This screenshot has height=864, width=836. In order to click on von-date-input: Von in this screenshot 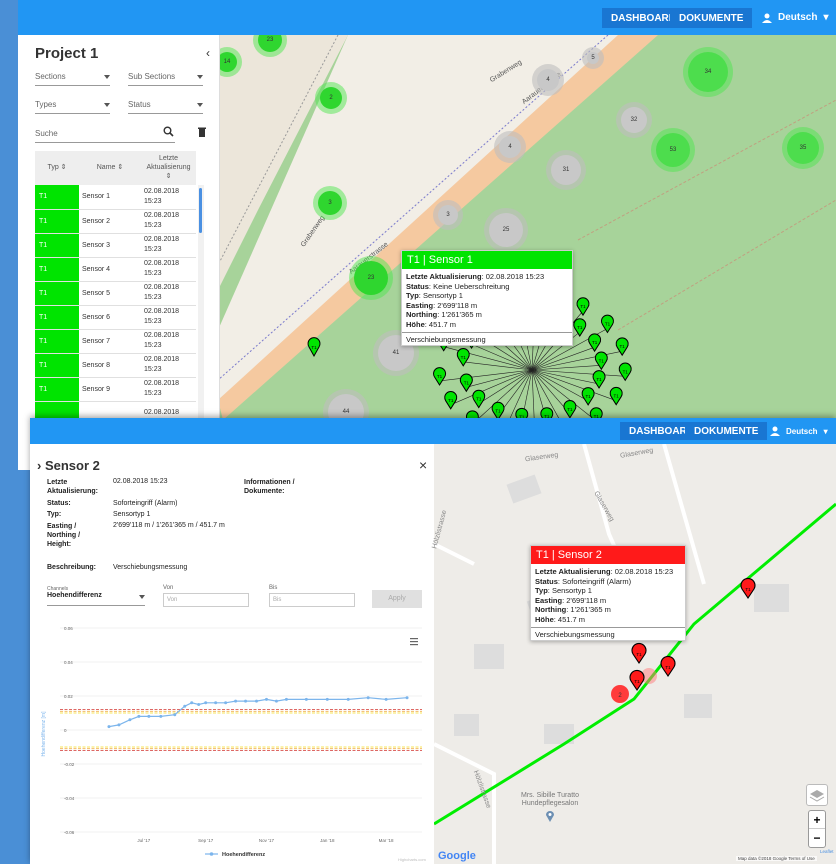, I will do `click(206, 600)`.